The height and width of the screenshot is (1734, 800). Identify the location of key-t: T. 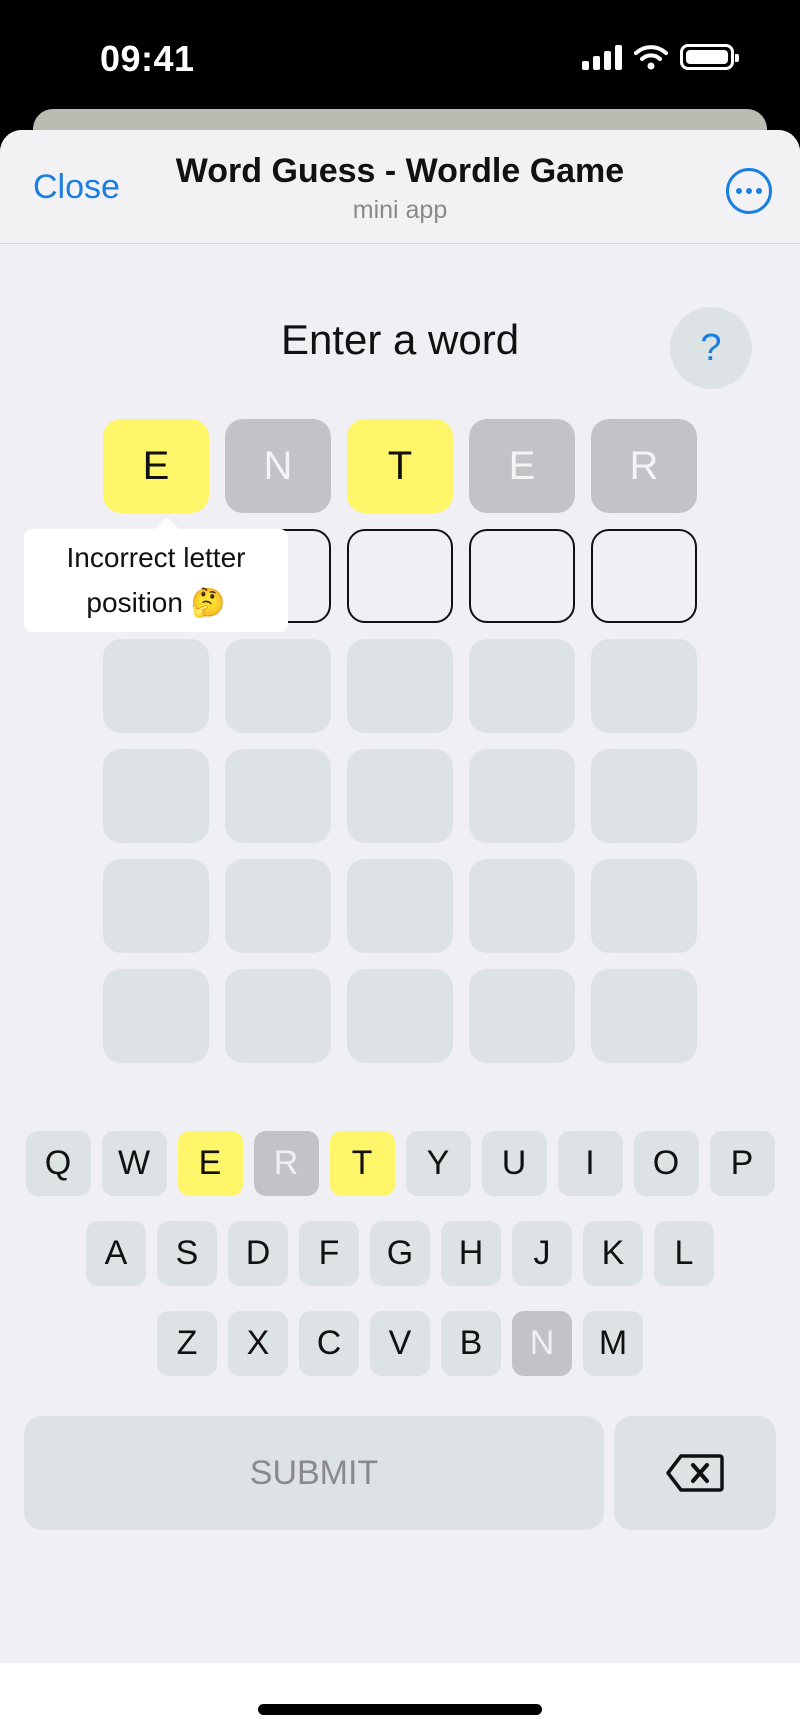
(362, 1163).